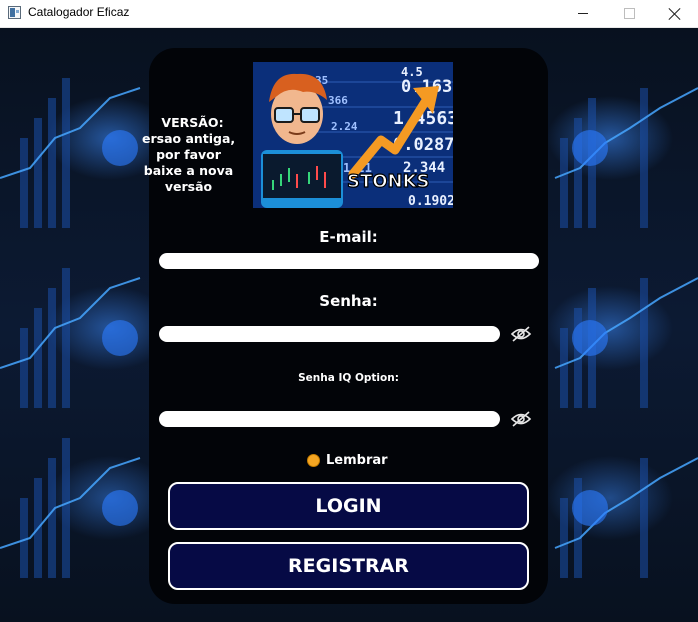 The image size is (698, 622). Describe the element at coordinates (329, 419) in the screenshot. I see `iq-password-field` at that location.